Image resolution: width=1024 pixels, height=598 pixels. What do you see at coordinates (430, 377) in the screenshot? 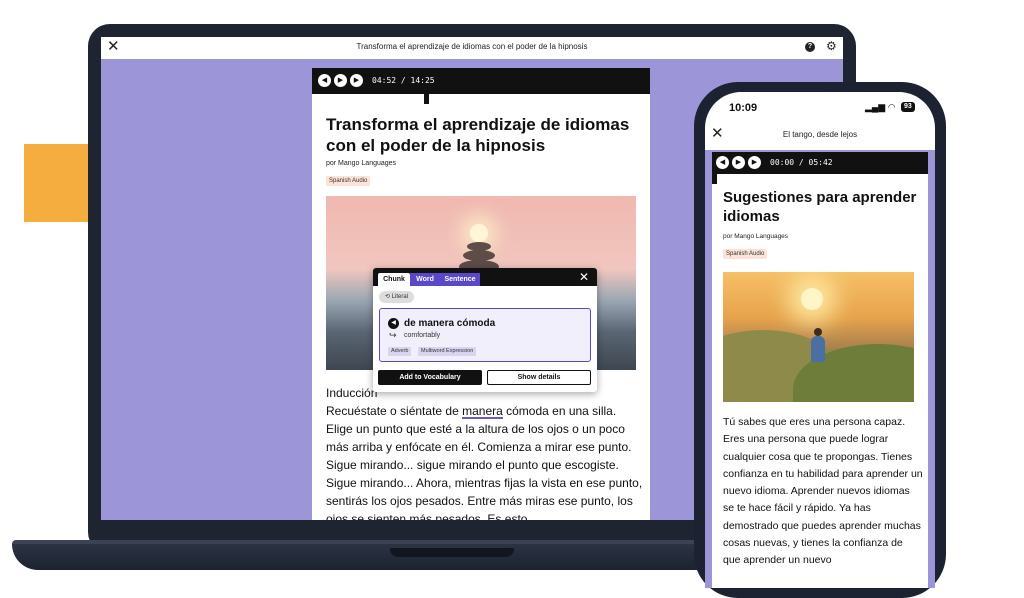
I see `add-to-vocabulary-button: Add to Vocabulary` at bounding box center [430, 377].